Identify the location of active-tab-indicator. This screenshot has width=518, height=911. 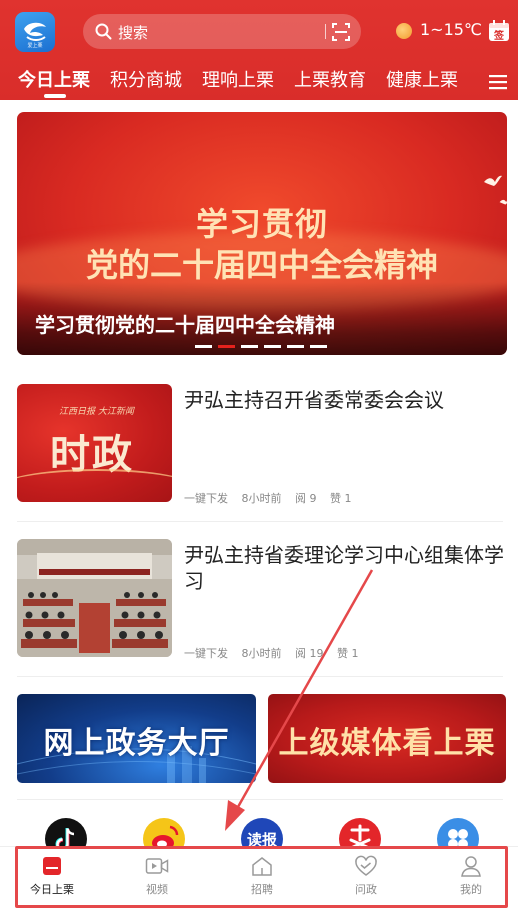
(55, 96).